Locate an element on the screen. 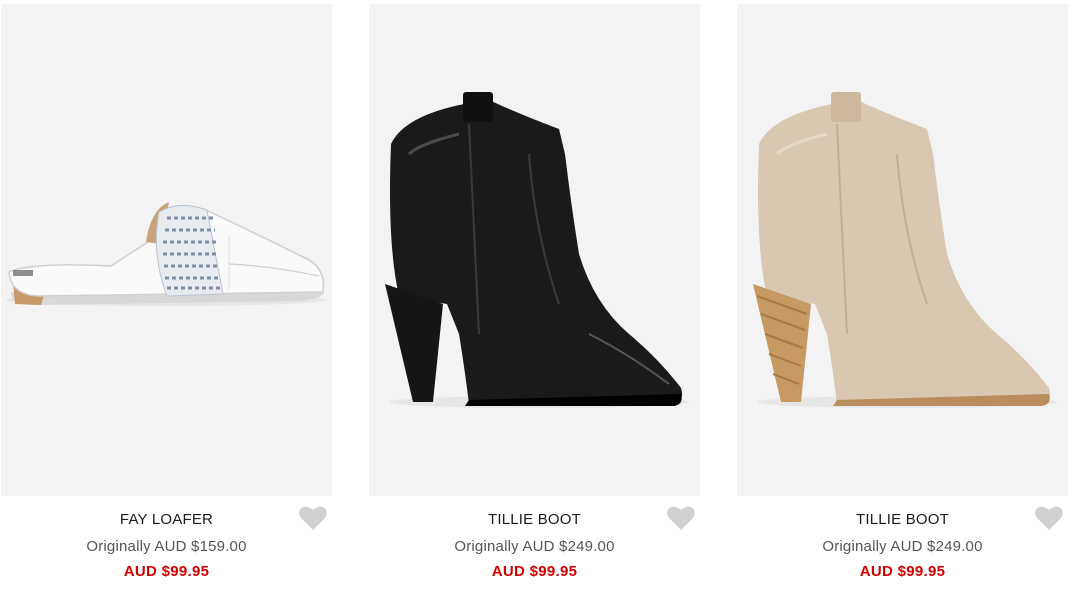 The image size is (1074, 611). product-name: FAY LOAFER is located at coordinates (166, 519).